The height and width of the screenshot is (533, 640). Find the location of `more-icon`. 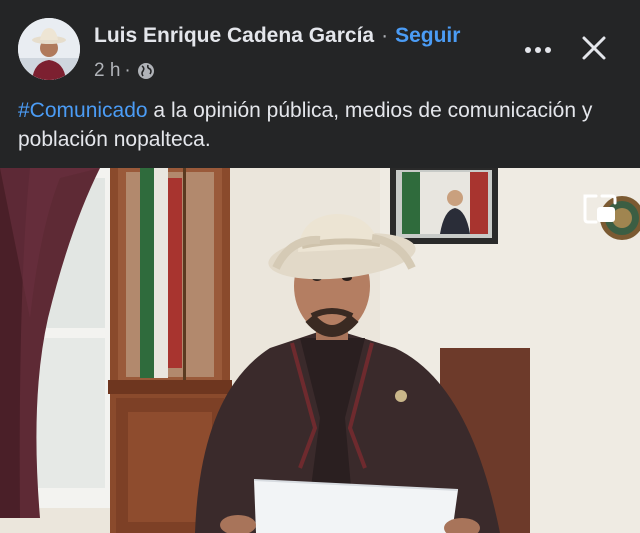

more-icon is located at coordinates (538, 50).